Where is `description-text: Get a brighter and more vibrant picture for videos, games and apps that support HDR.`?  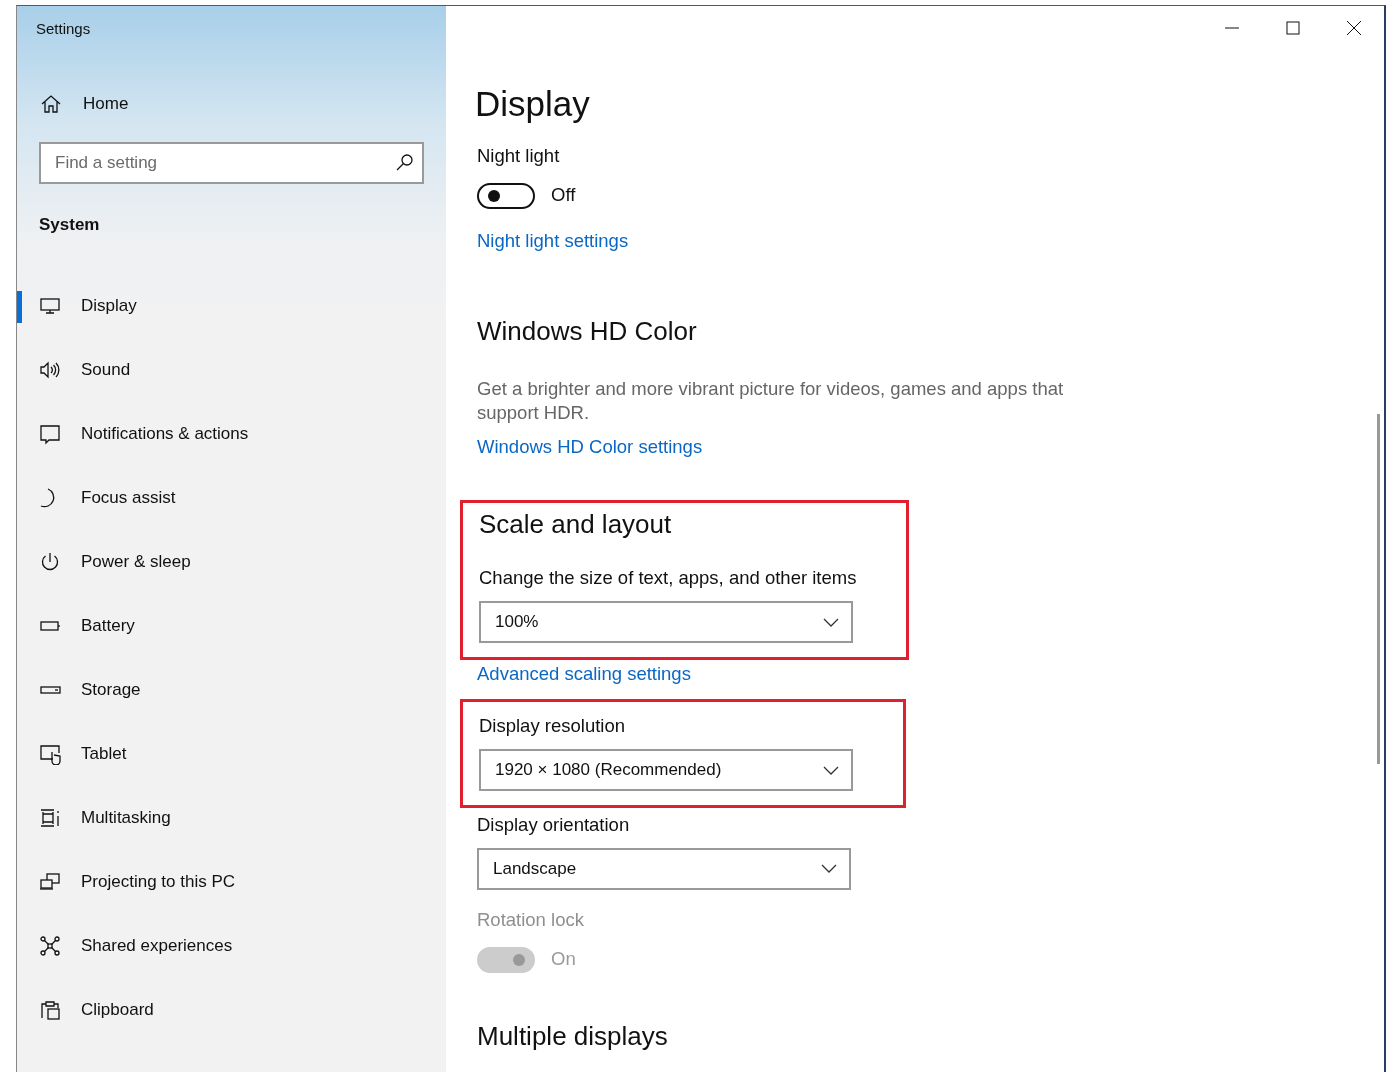
description-text: Get a brighter and more vibrant picture for videos, games and apps that support HDR. is located at coordinates (771, 401).